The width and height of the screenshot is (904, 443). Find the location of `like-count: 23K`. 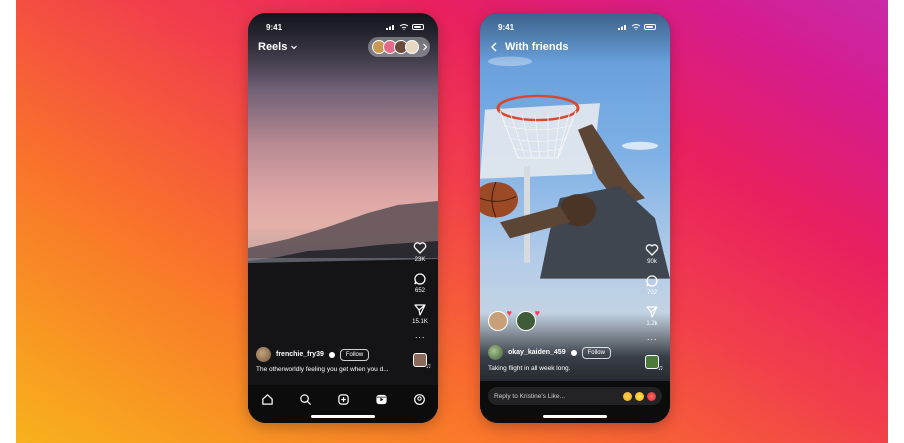

like-count: 23K is located at coordinates (420, 260).